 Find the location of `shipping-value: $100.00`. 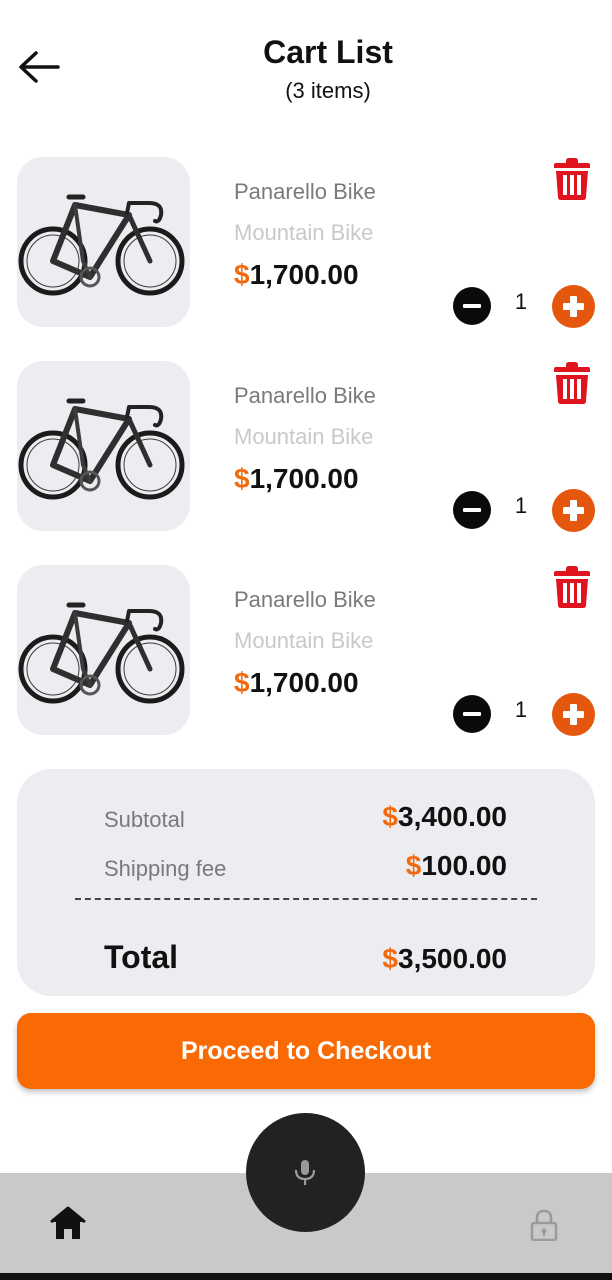

shipping-value: $100.00 is located at coordinates (456, 866).